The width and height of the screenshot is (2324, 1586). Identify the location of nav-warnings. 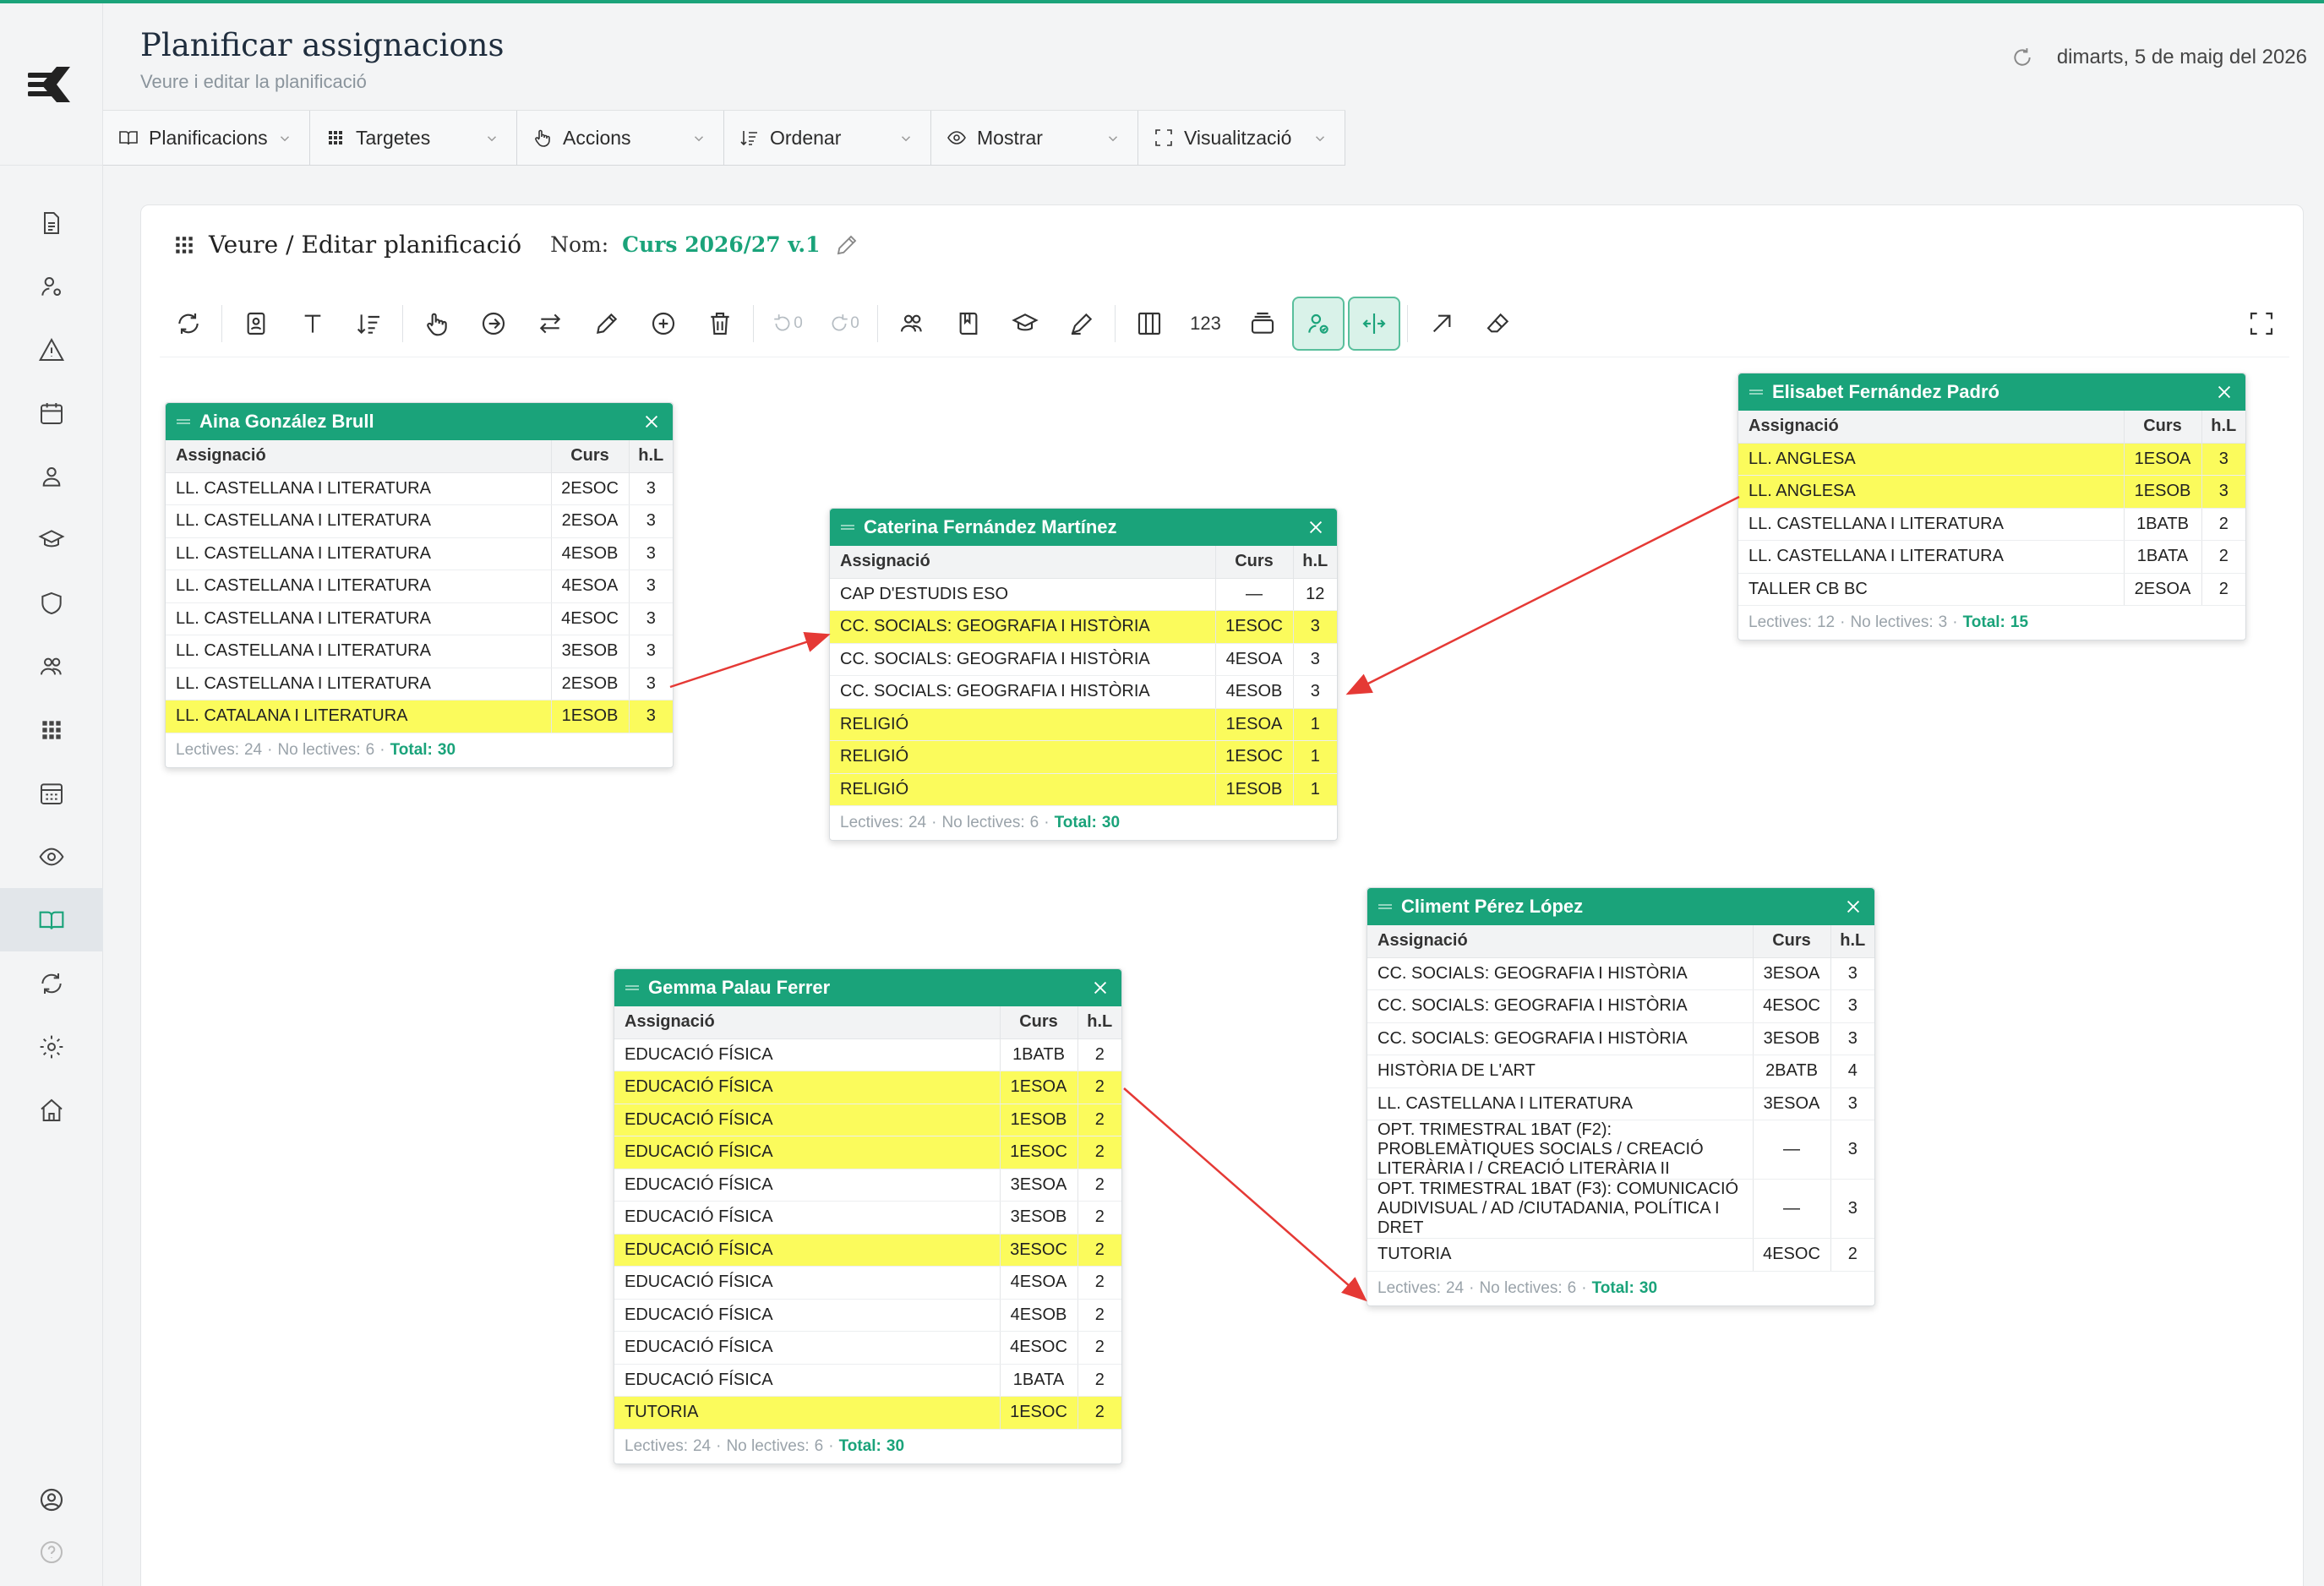
(51, 349).